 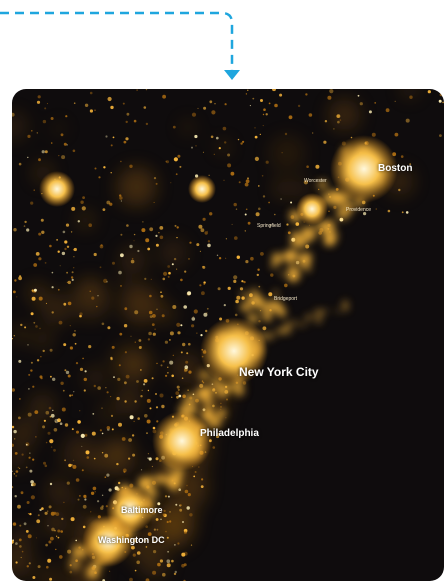 I want to click on city-core-glow, so click(x=182, y=441).